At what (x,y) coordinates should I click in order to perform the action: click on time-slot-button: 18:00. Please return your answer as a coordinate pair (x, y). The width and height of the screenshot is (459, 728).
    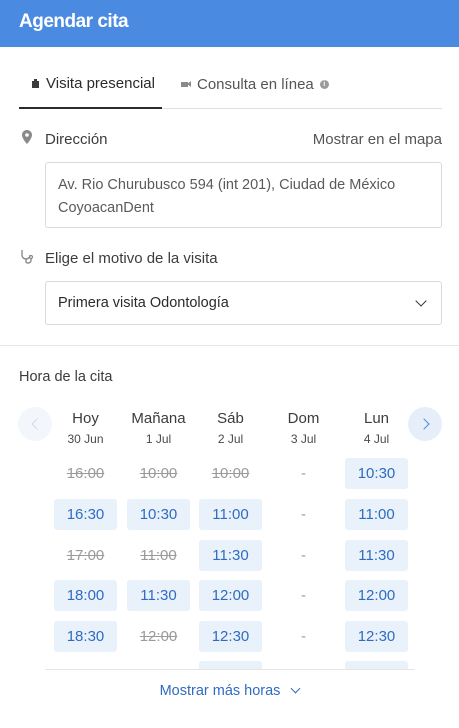
    Looking at the image, I should click on (85, 595).